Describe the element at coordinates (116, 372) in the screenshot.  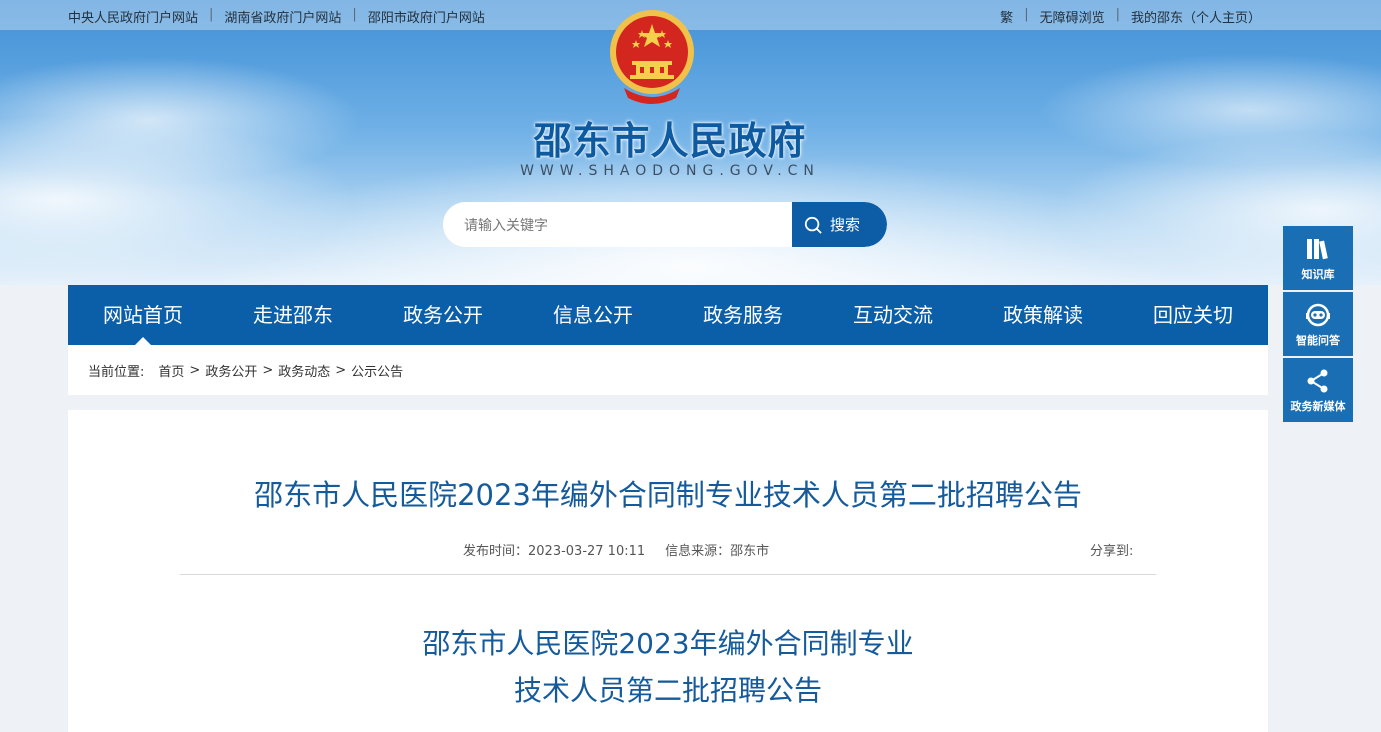
I see `breadcrumb-label: 当前位置:` at that location.